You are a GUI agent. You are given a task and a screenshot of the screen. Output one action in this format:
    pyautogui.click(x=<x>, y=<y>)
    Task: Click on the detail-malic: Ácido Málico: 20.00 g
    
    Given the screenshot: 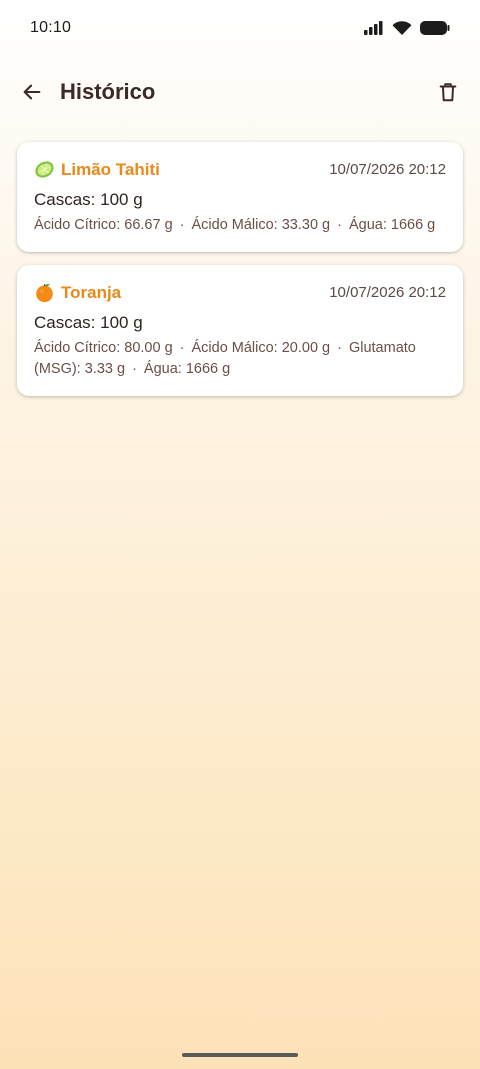 What is the action you would take?
    pyautogui.click(x=261, y=348)
    